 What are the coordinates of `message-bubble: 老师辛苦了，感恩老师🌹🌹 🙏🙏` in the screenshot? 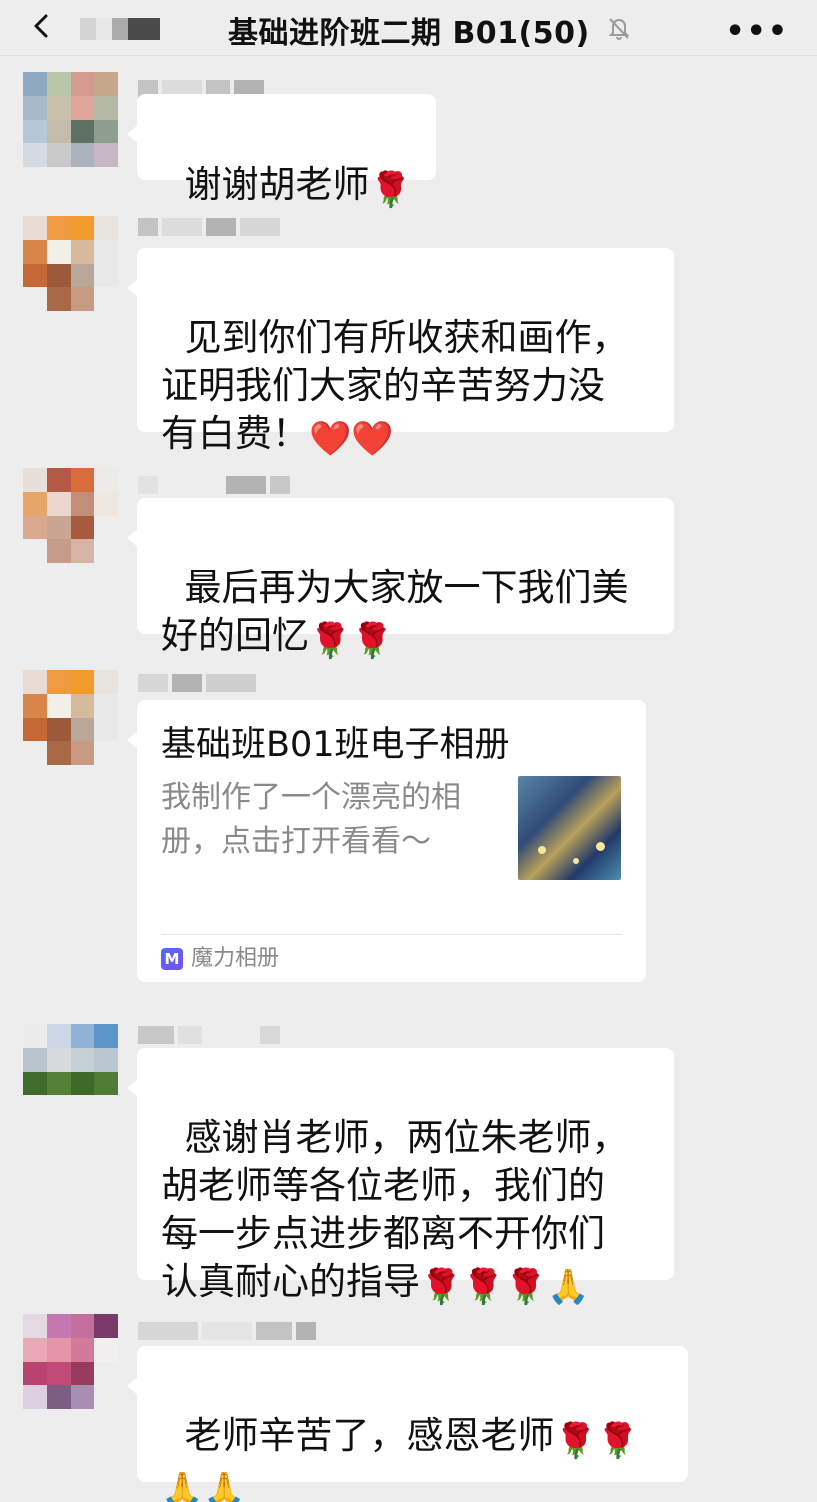 It's located at (407, 1424).